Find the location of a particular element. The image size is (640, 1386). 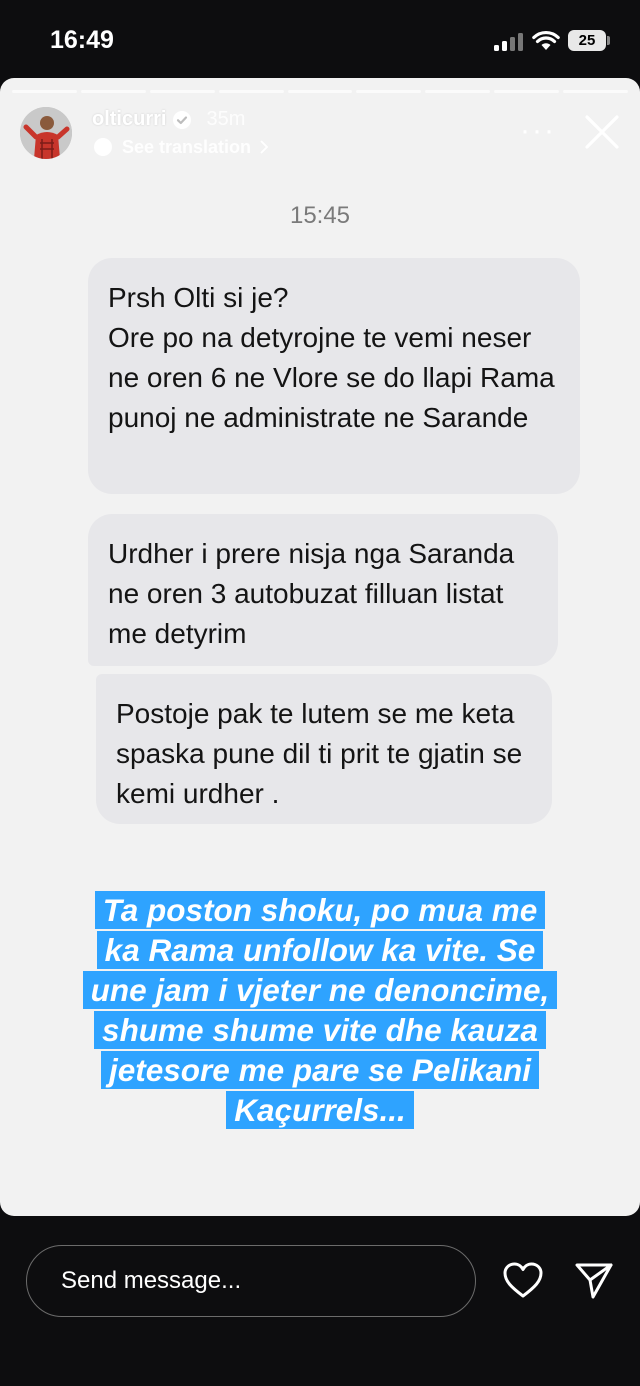

caption-line: ka Rama unfollow ka vite. Se is located at coordinates (320, 950).